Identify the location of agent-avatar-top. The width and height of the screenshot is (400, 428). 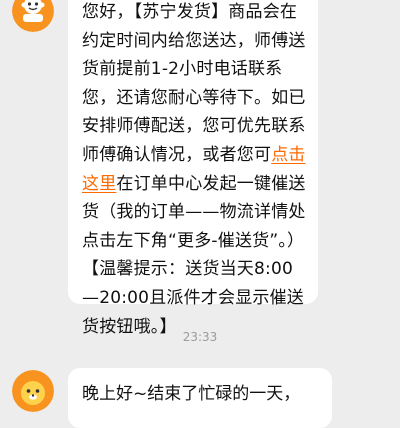
(33, 16).